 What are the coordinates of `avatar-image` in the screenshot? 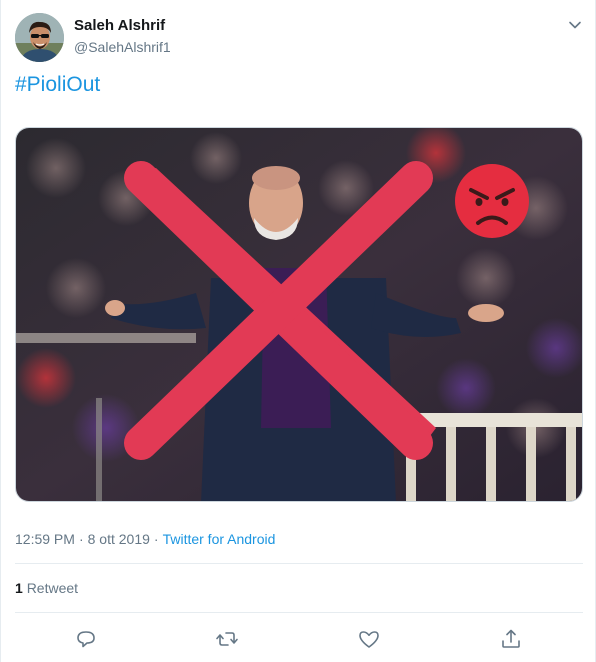 It's located at (39, 37).